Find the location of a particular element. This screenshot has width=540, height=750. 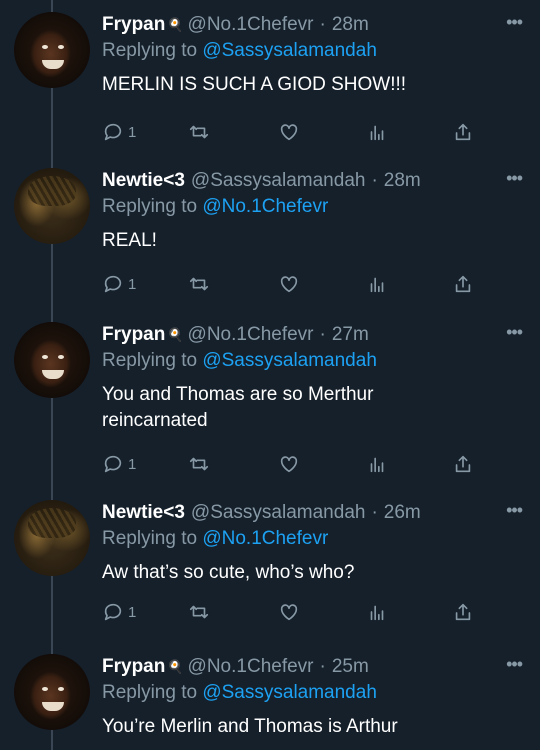

tweet-text: You’re Merlin and Thomas is Arthur is located at coordinates (250, 726).